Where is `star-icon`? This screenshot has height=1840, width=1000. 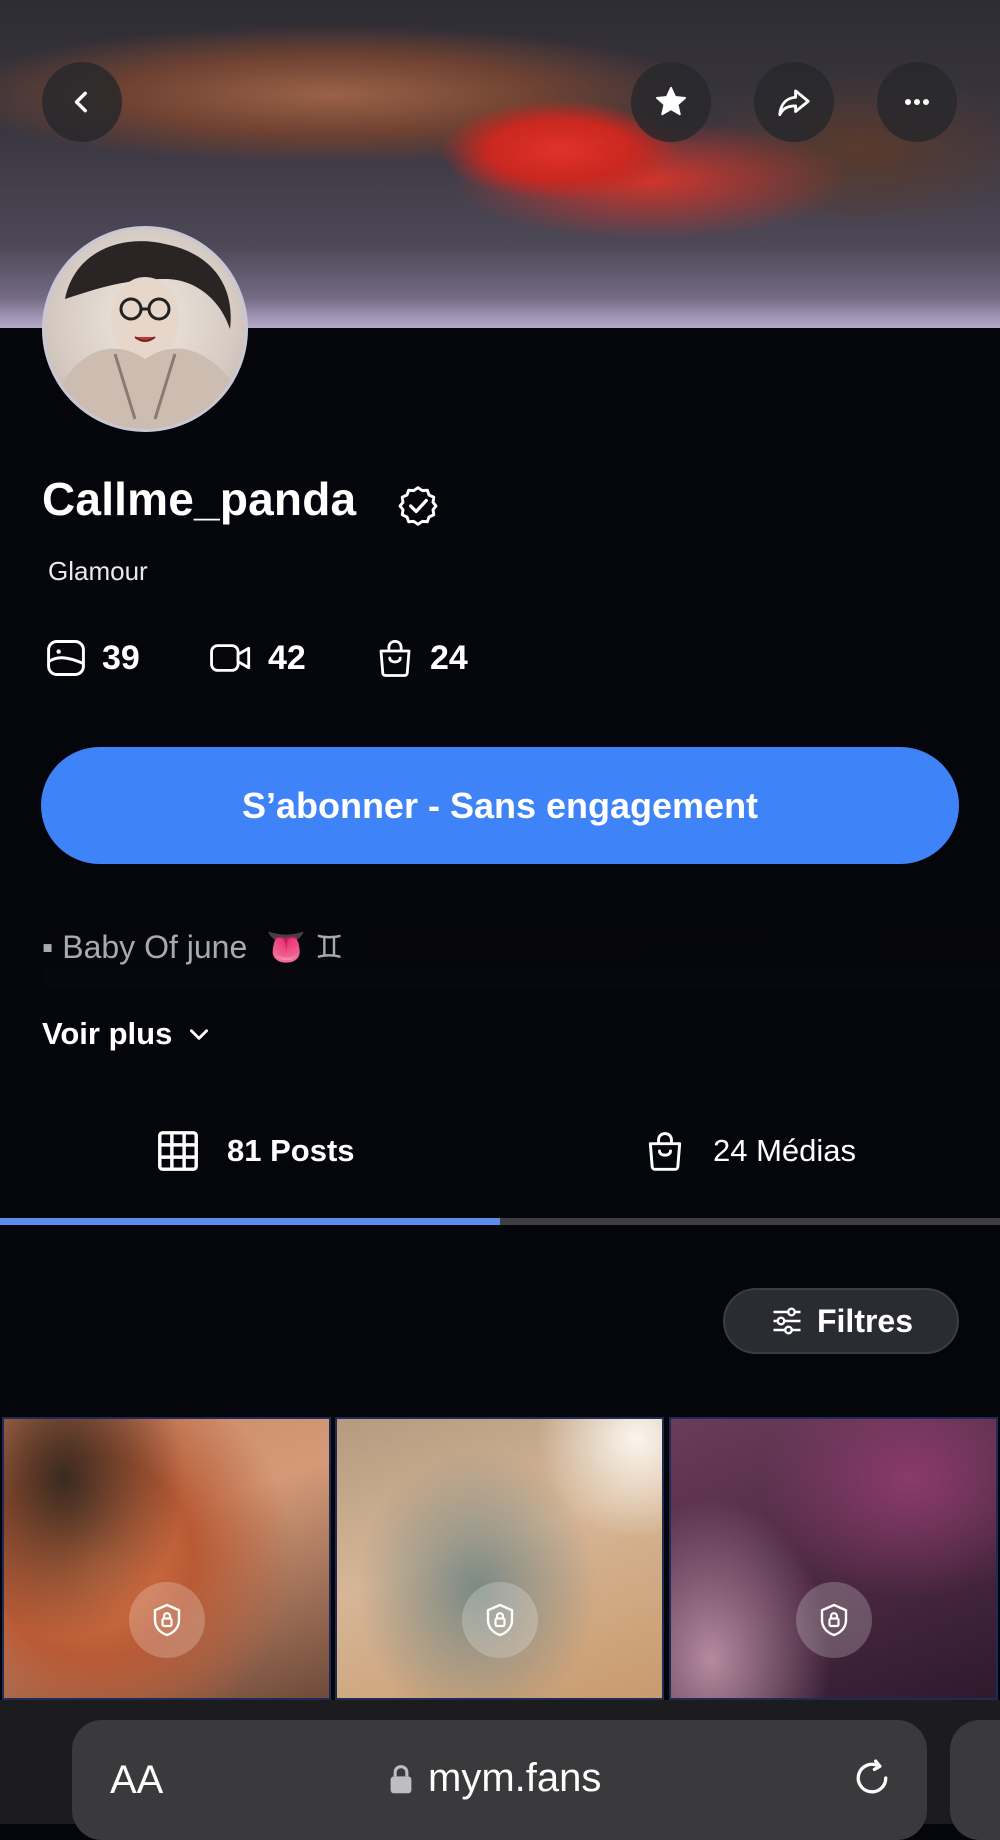
star-icon is located at coordinates (671, 101).